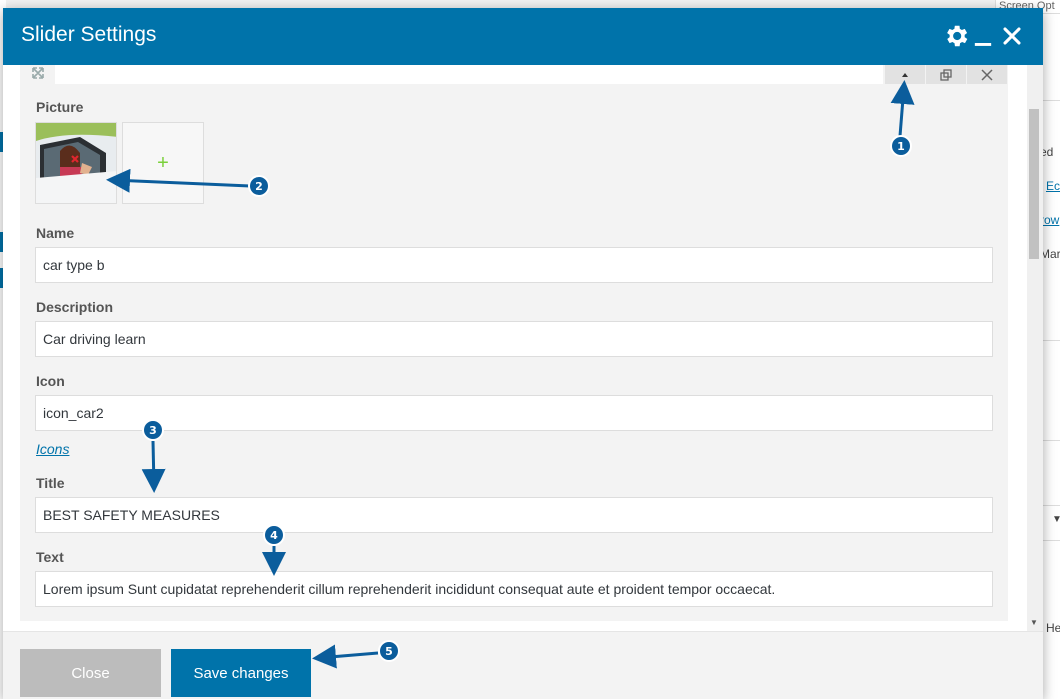 This screenshot has width=1060, height=699. I want to click on copy-icon, so click(946, 74).